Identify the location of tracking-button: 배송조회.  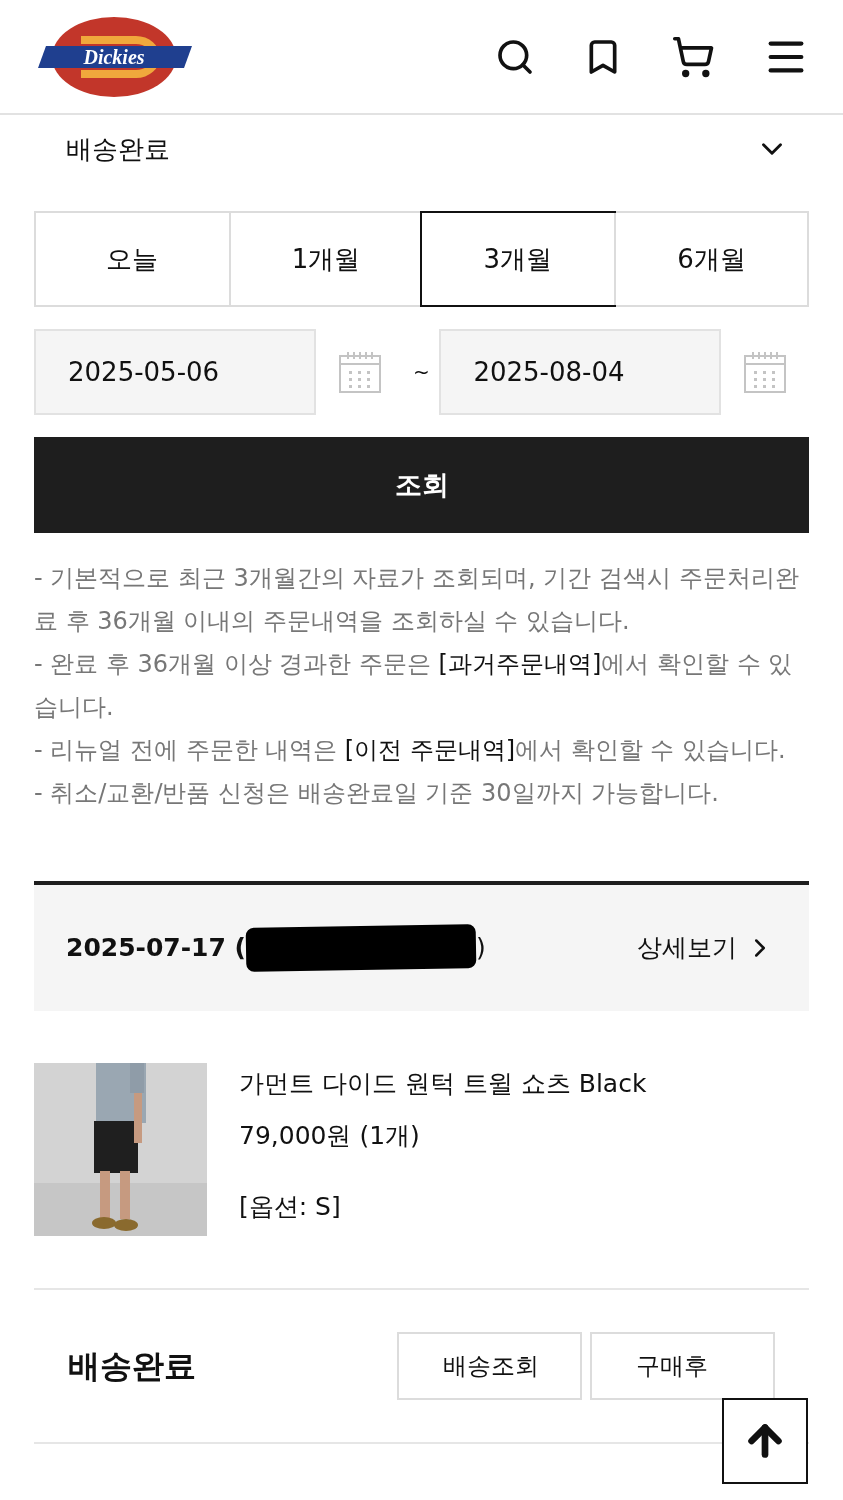
(489, 1366).